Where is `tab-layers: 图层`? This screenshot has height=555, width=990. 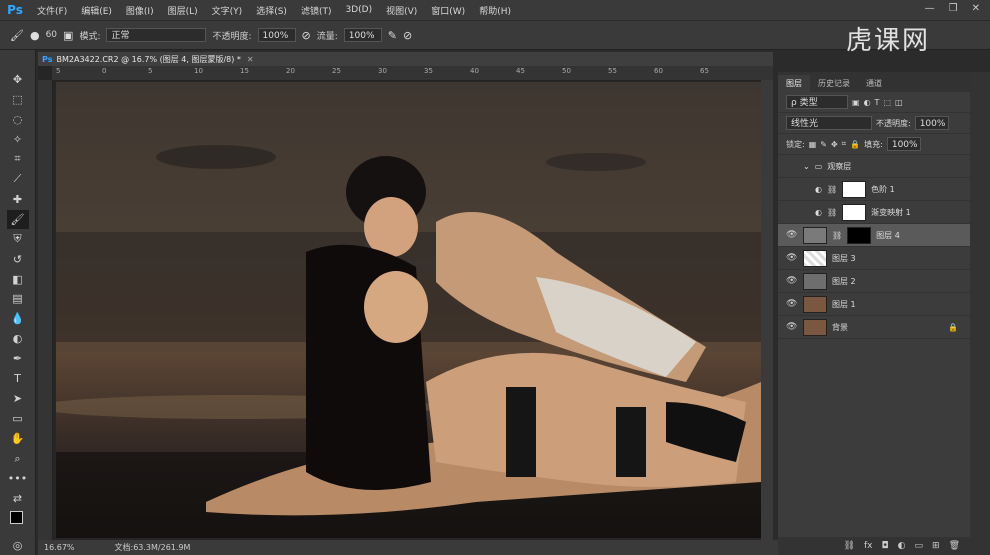 tab-layers: 图层 is located at coordinates (794, 83).